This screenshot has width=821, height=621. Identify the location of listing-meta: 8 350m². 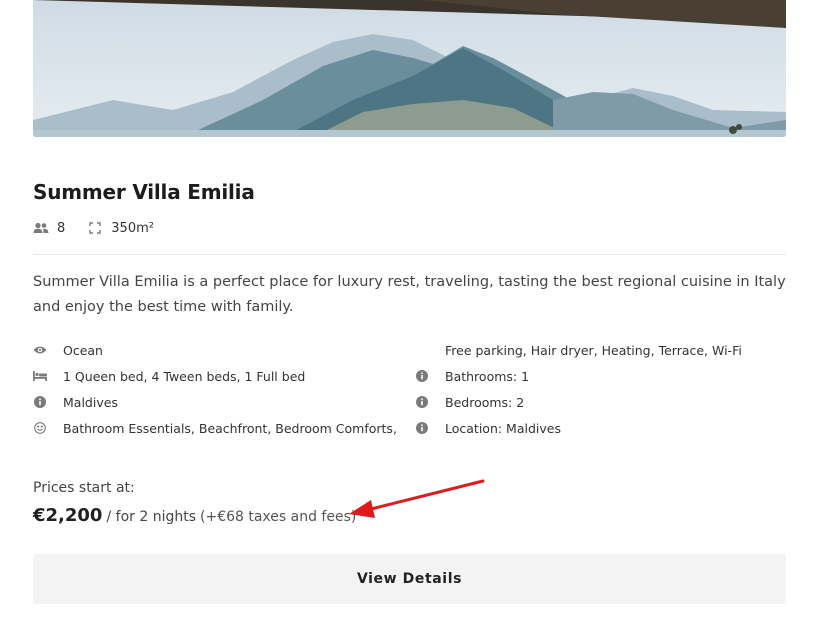
(93, 228).